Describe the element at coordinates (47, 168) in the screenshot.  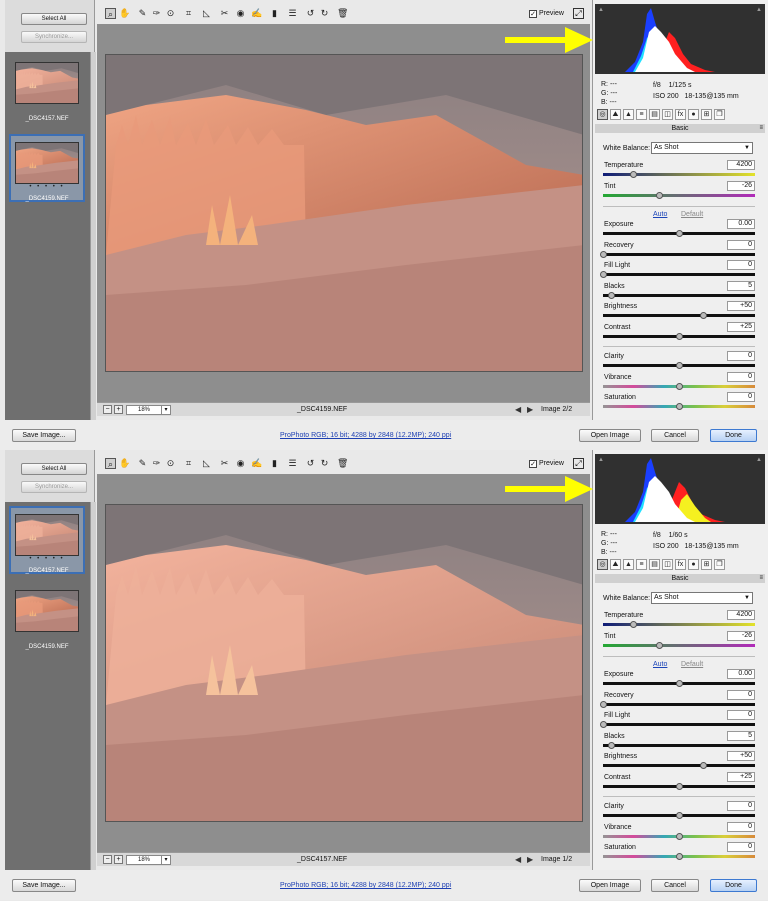
I see `filmstrip-thumbnail: • • • • • _DSC4159.NEF` at that location.